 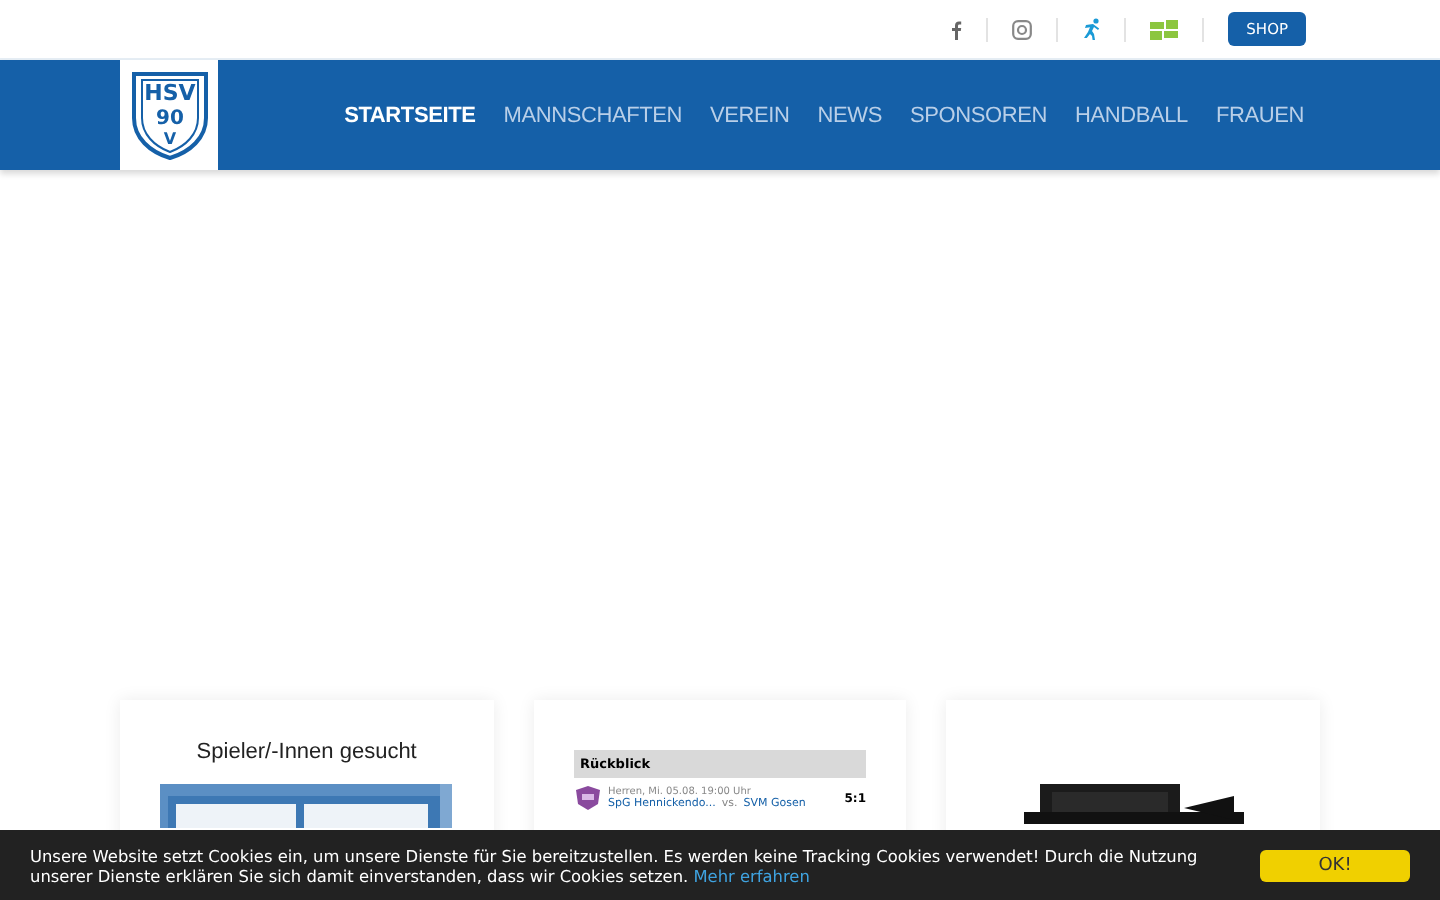 What do you see at coordinates (978, 115) in the screenshot?
I see `nav-link: SPONSOREN` at bounding box center [978, 115].